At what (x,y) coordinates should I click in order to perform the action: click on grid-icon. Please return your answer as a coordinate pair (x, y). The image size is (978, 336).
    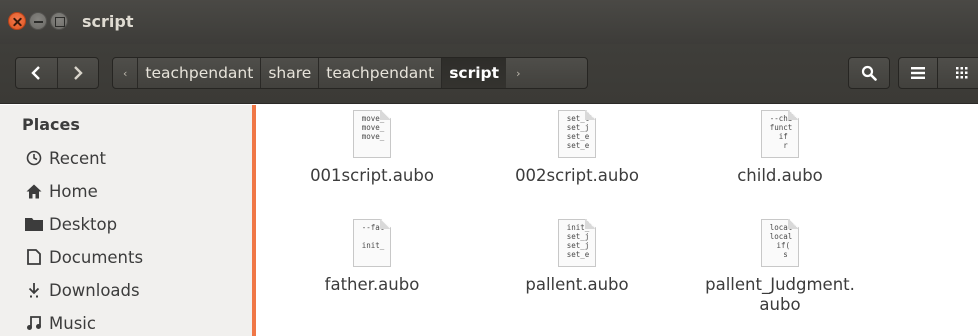
    Looking at the image, I should click on (962, 73).